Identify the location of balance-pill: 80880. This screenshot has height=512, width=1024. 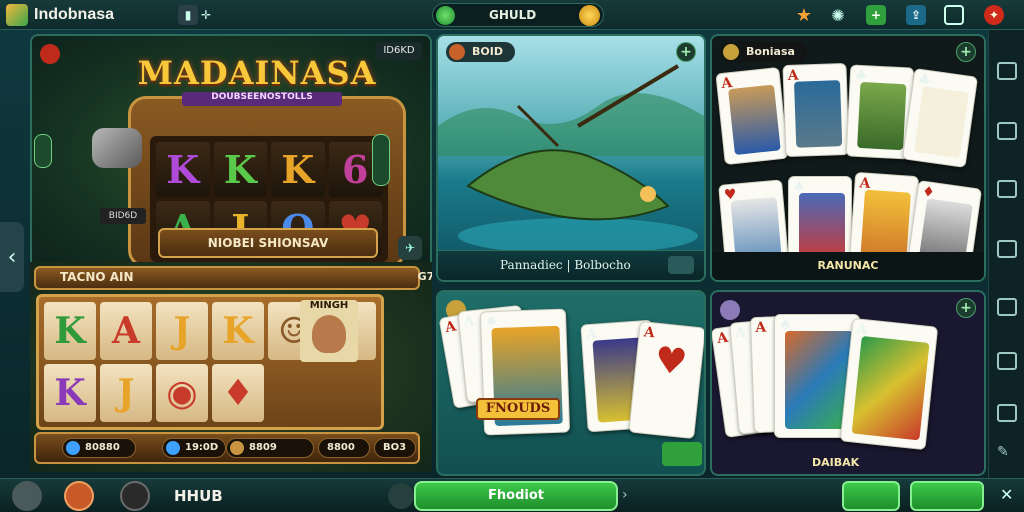
(99, 448).